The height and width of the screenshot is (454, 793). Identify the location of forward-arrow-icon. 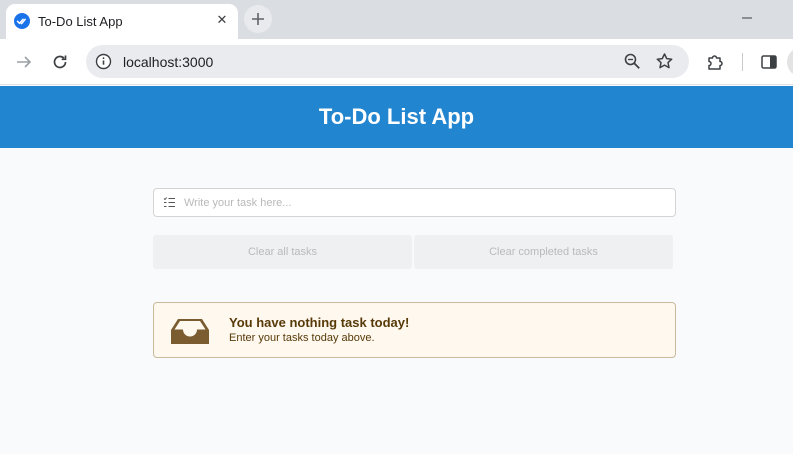
(24, 62).